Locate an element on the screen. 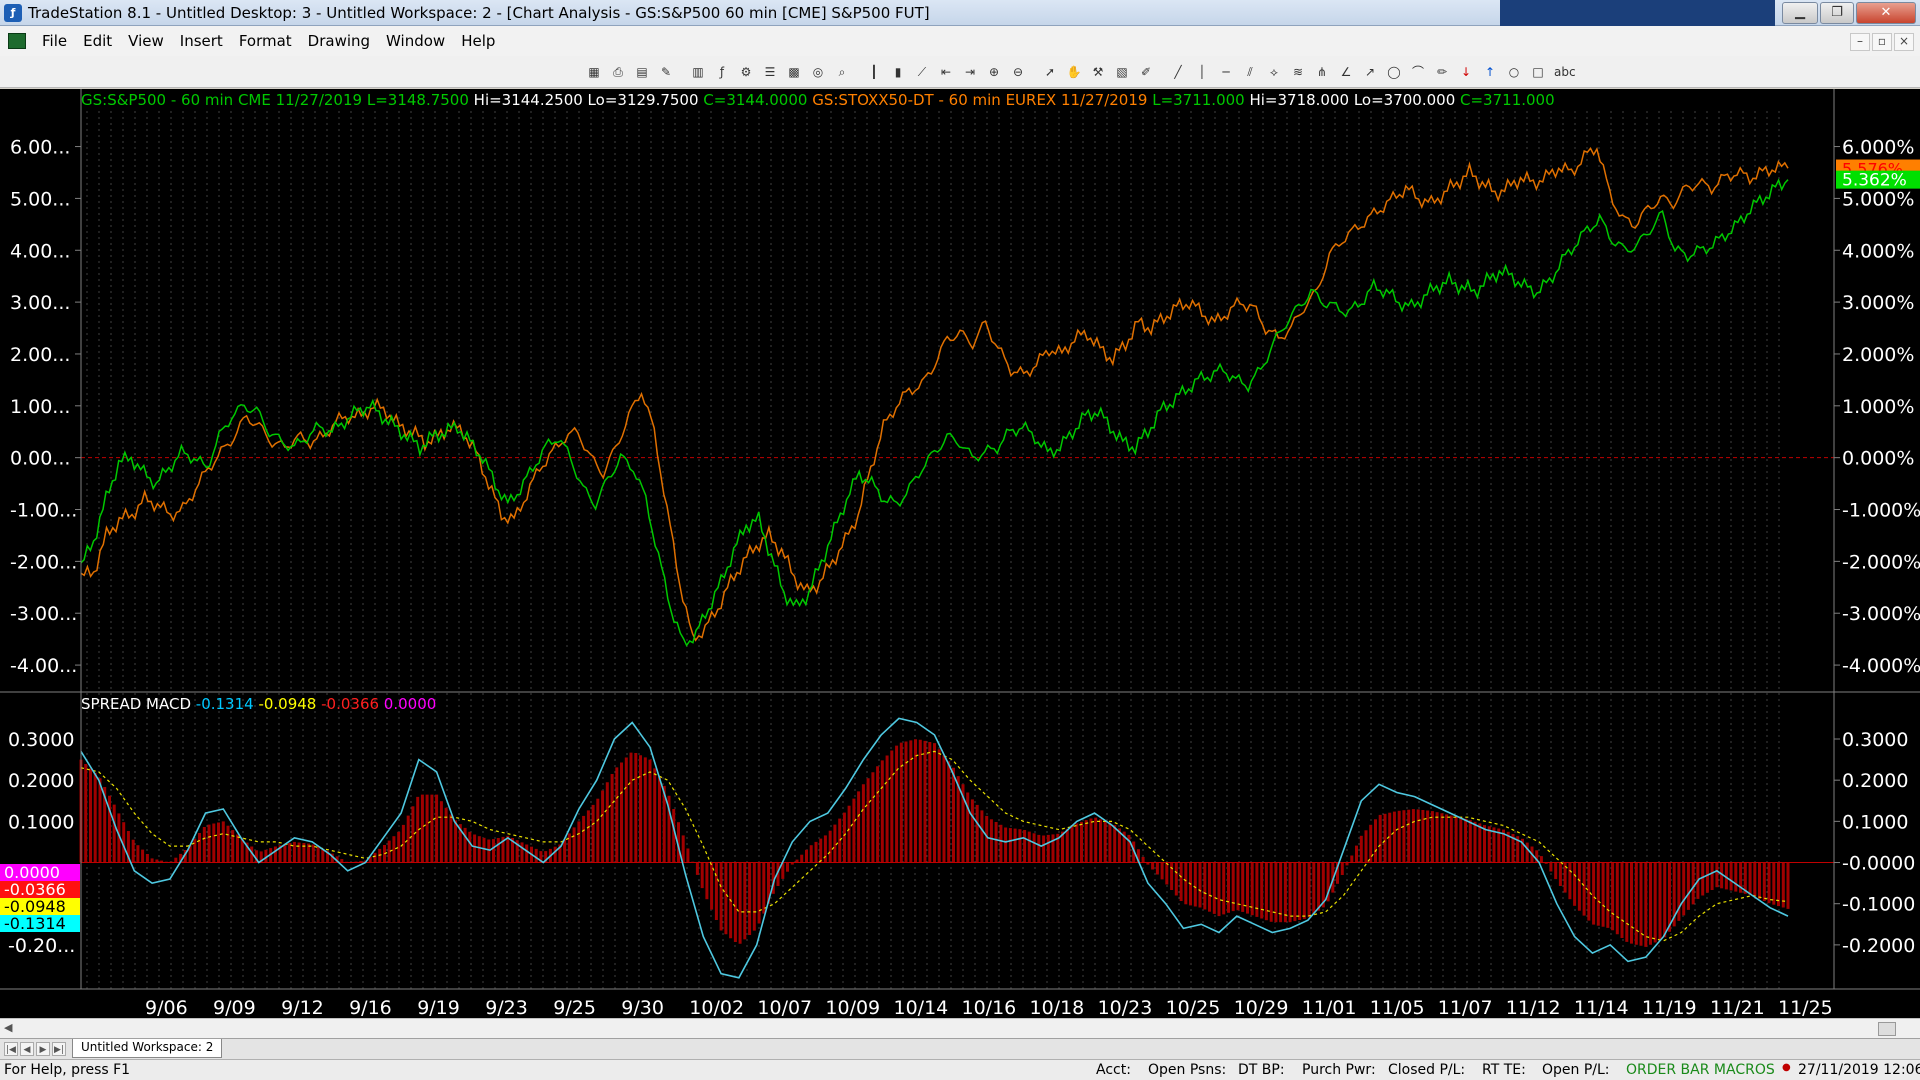 The height and width of the screenshot is (1080, 1920). prev-tab-icon: ◀ is located at coordinates (27, 1049).